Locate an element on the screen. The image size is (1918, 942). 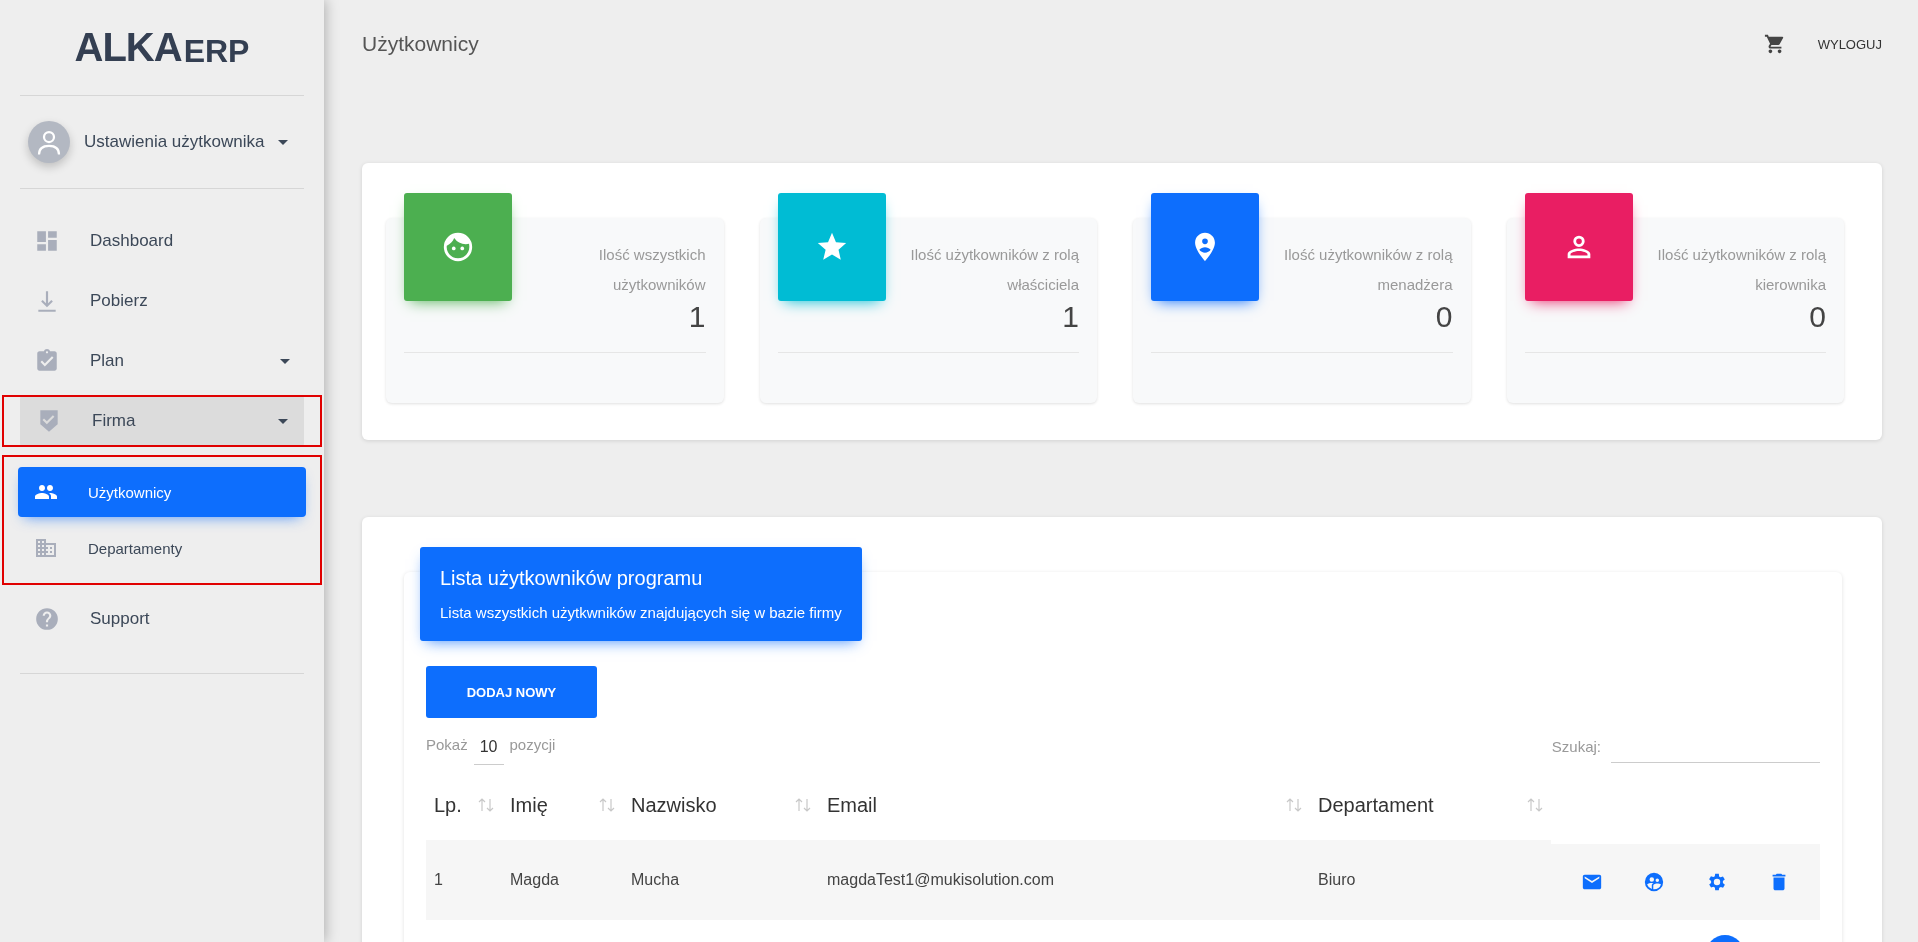
column-header: Email is located at coordinates (852, 805).